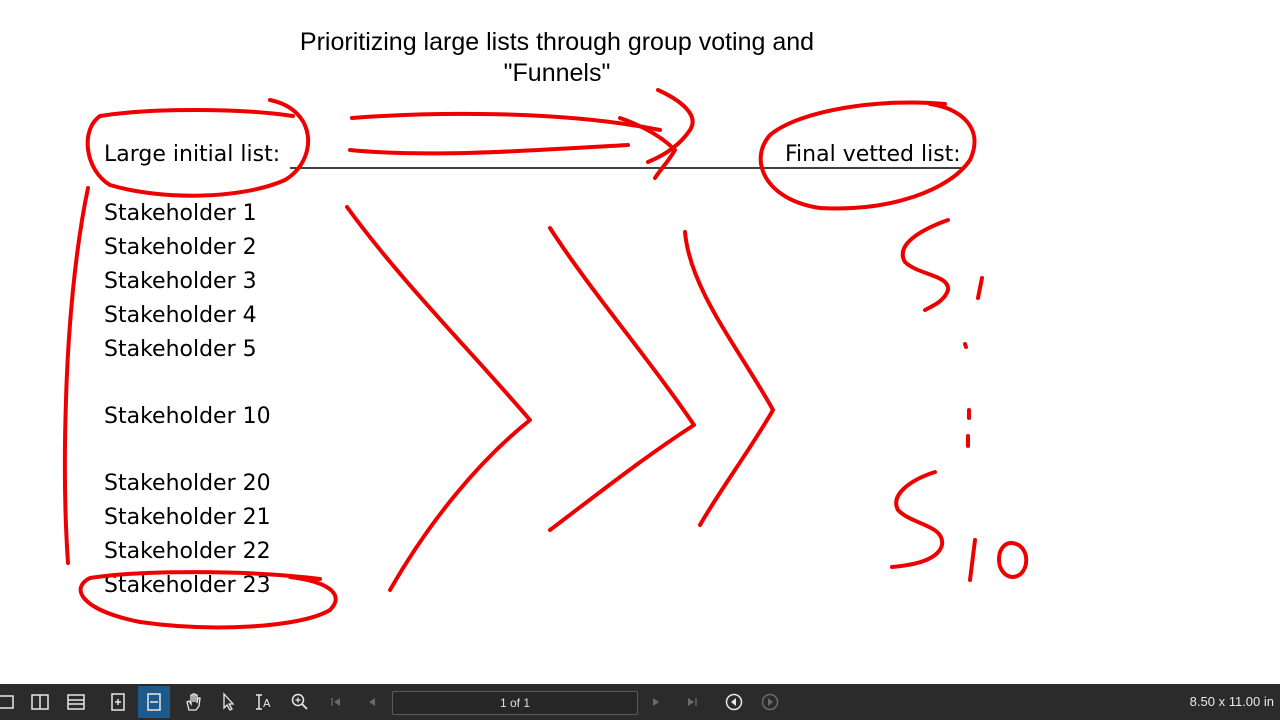 The image size is (1280, 720). I want to click on zoom-icon, so click(300, 702).